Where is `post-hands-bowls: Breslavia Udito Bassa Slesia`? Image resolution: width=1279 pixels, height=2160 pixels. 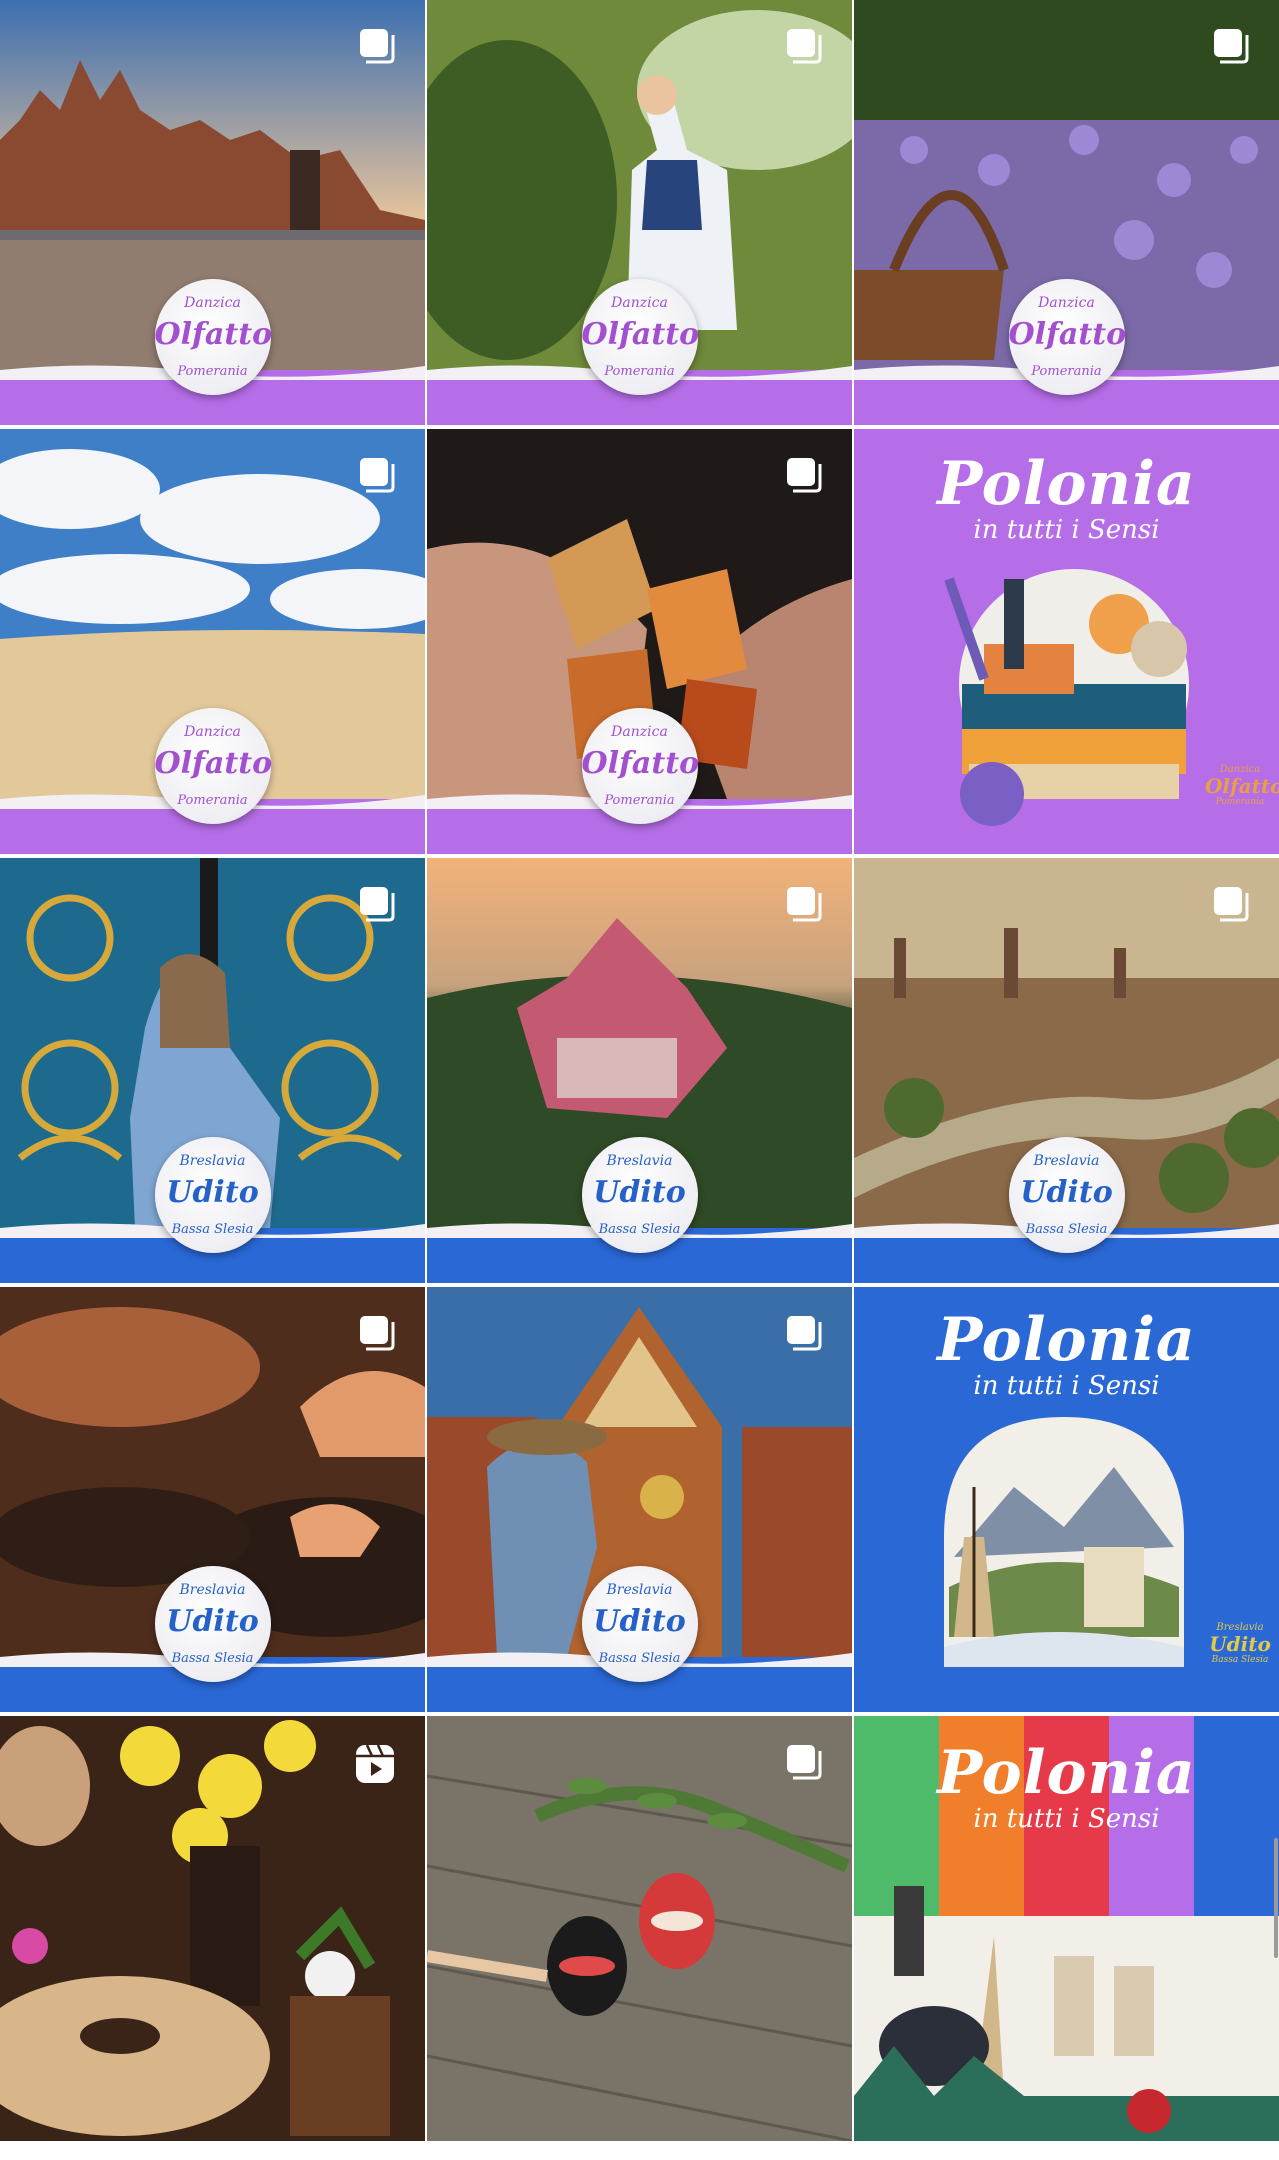
post-hands-bowls: Breslavia Udito Bassa Slesia is located at coordinates (212, 1499).